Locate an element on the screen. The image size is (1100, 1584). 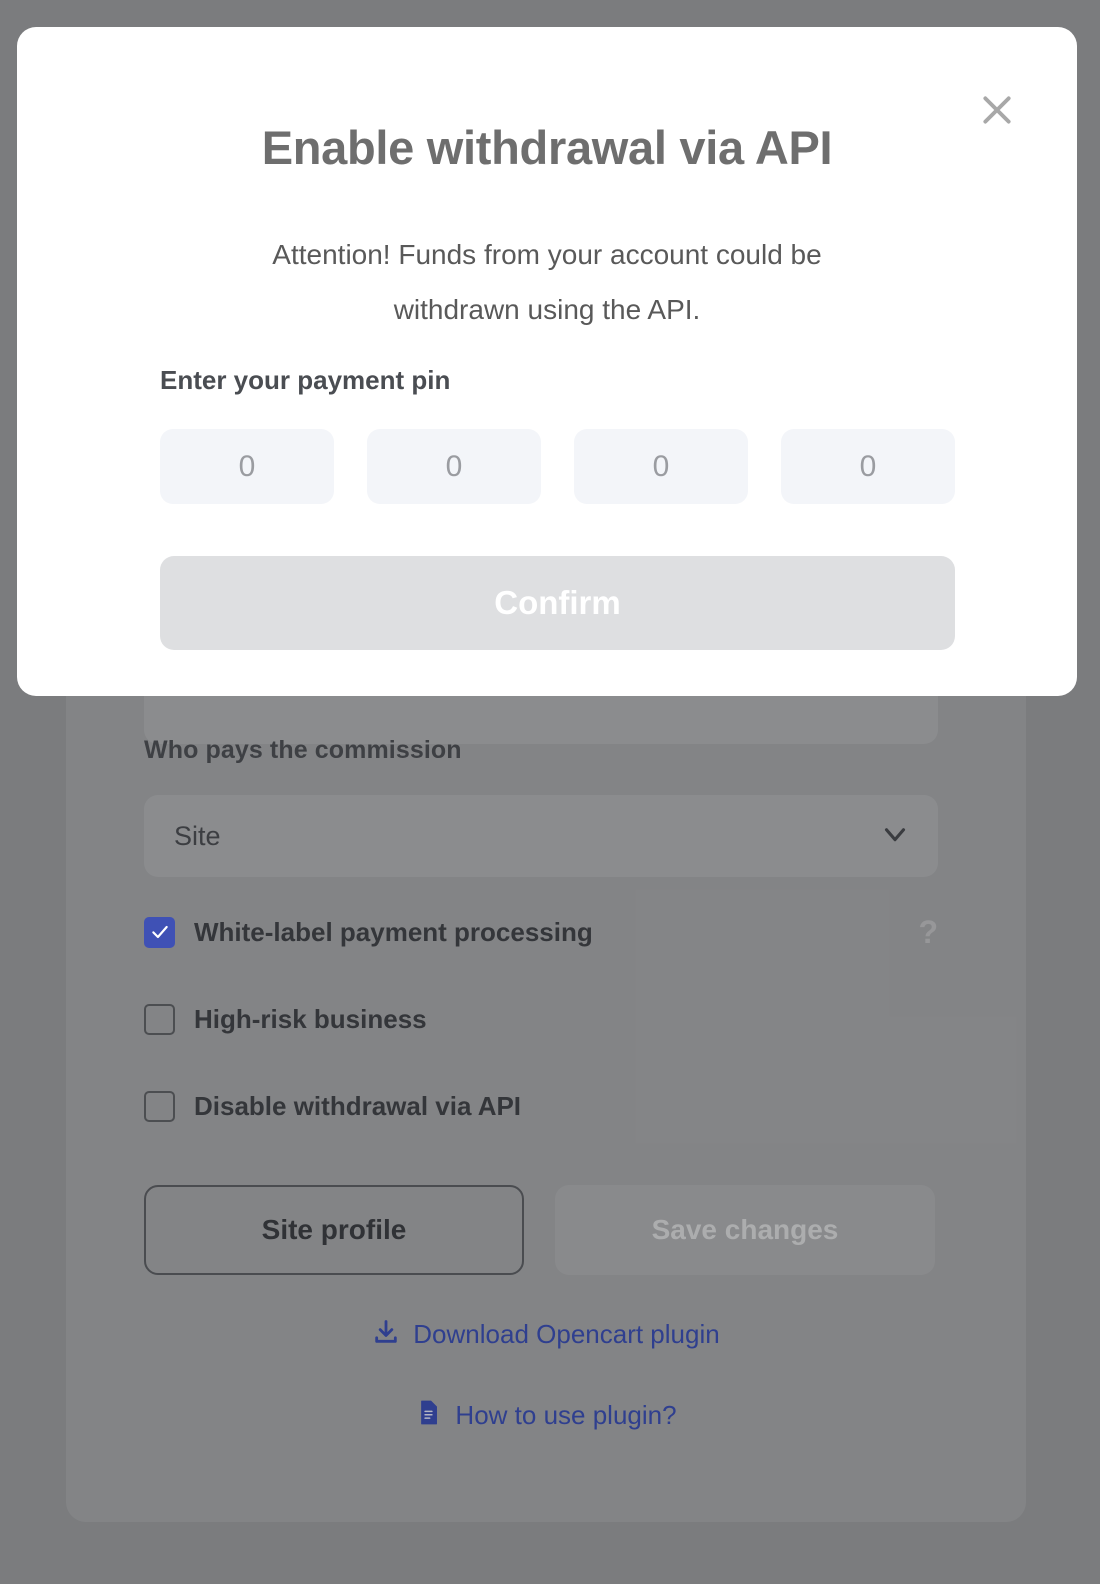
confirm-button: Confirm is located at coordinates (557, 603).